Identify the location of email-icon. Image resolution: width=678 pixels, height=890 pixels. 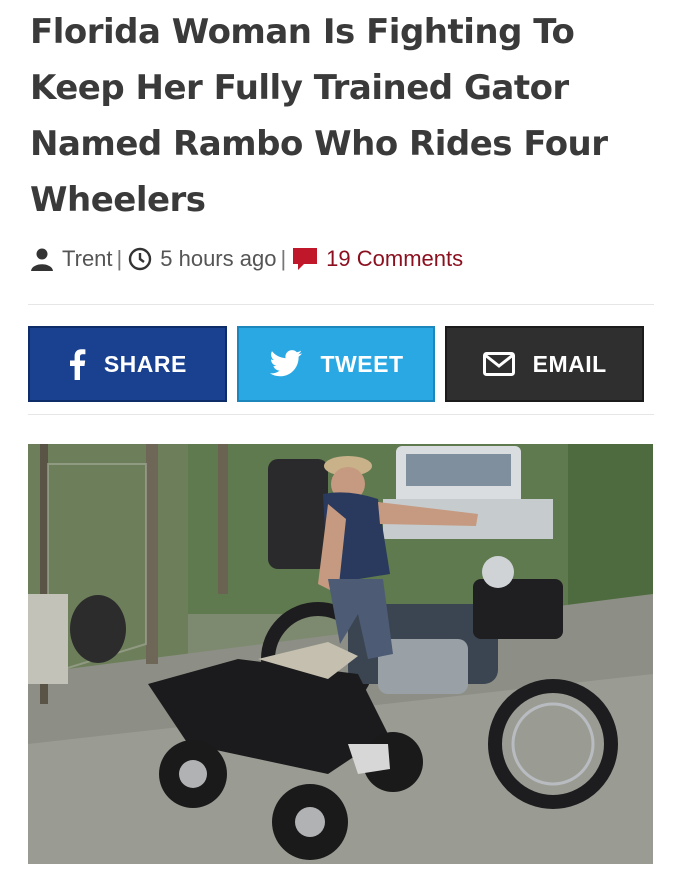
(498, 364).